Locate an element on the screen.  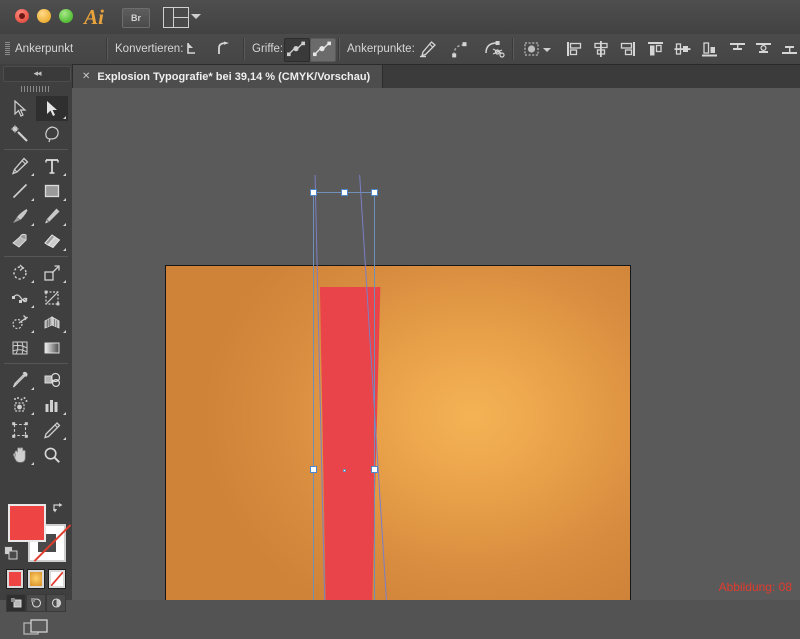
tool-gradient is located at coordinates (52, 347).